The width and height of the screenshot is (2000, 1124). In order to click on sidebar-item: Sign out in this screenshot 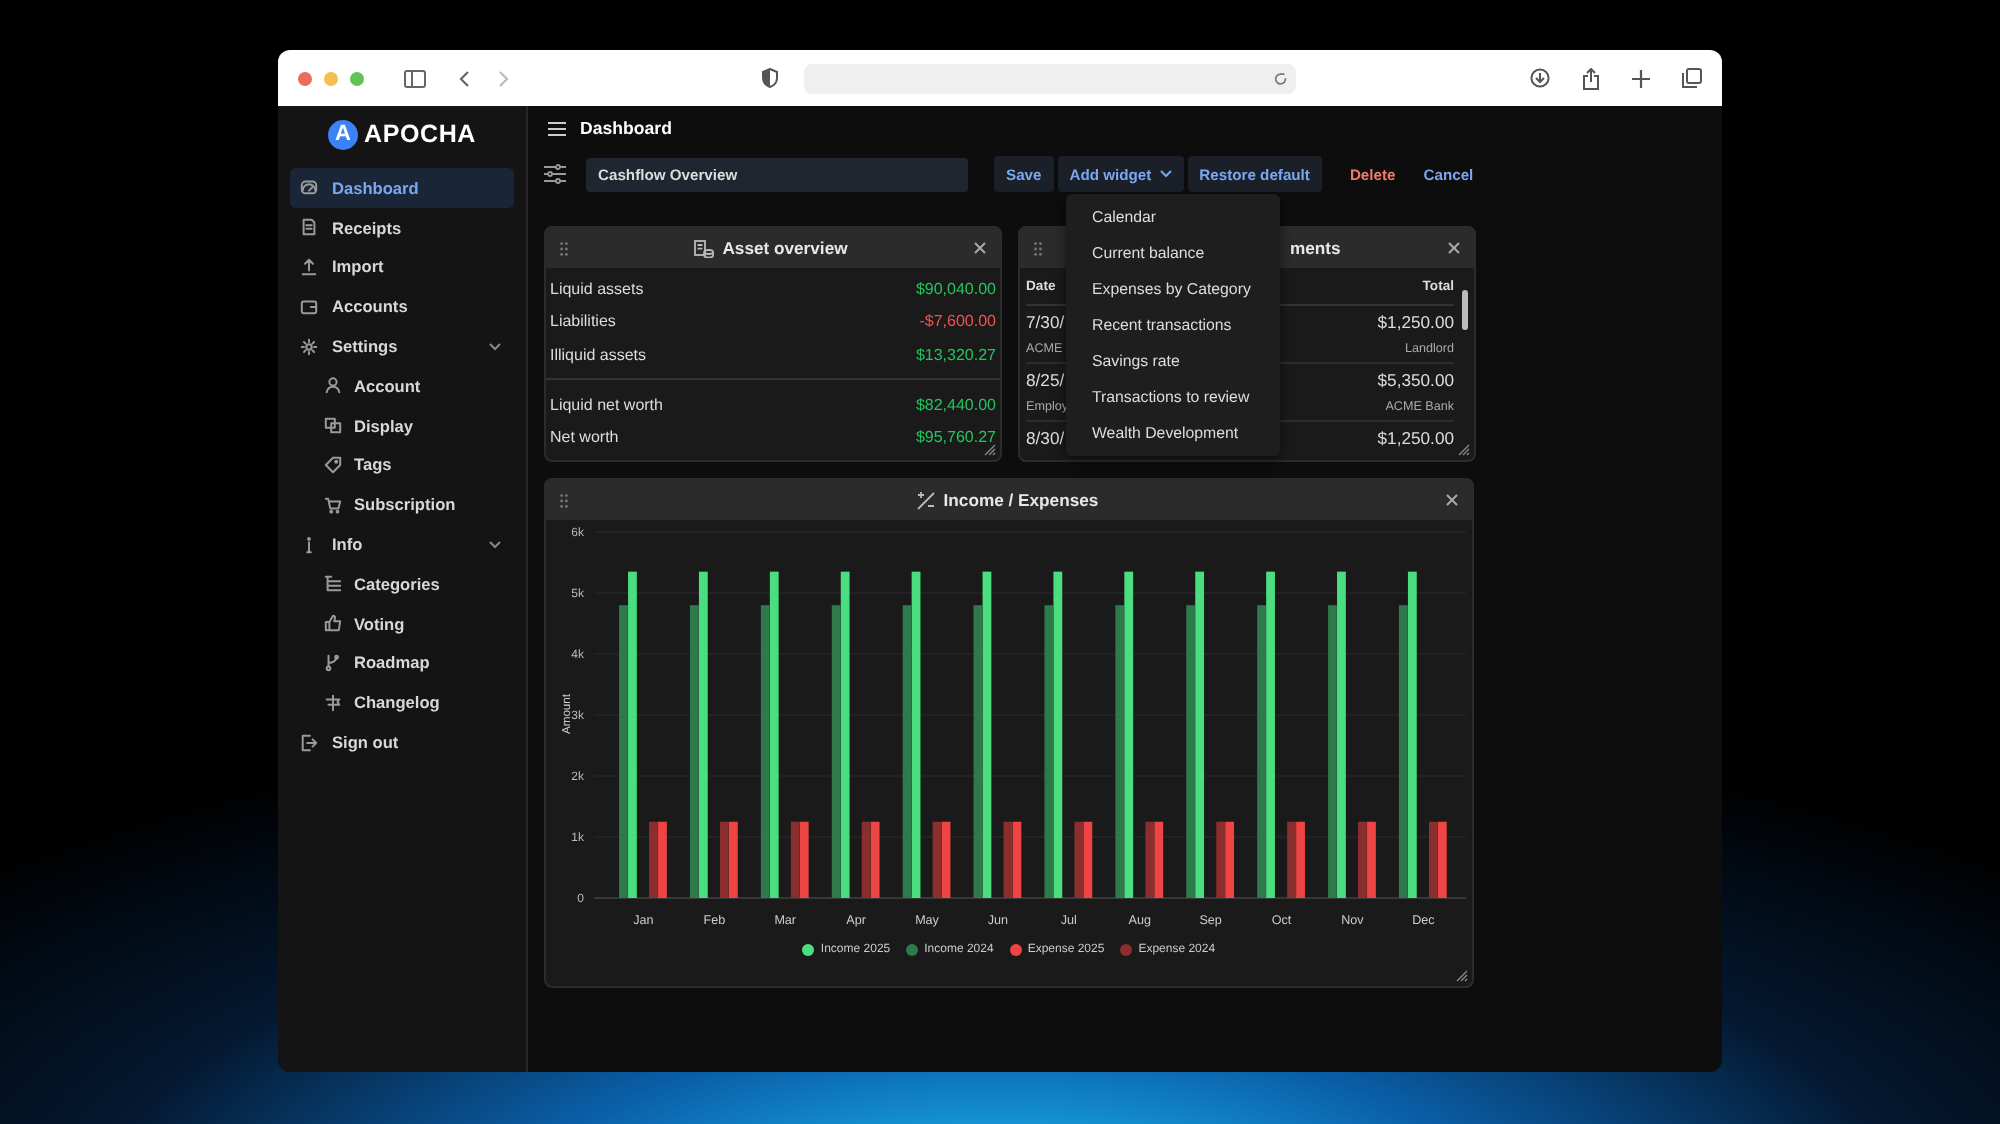, I will do `click(402, 742)`.